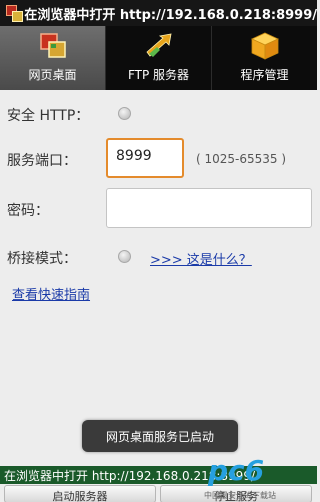 The height and width of the screenshot is (502, 320). I want to click on app-logo-icon, so click(13, 13).